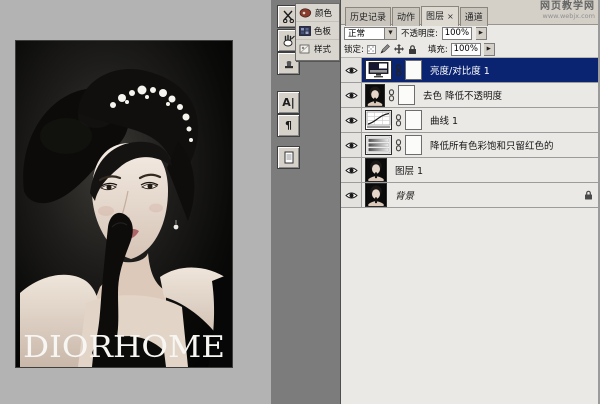  Describe the element at coordinates (460, 70) in the screenshot. I see `layer-name: 亮度/对比度 1` at that location.